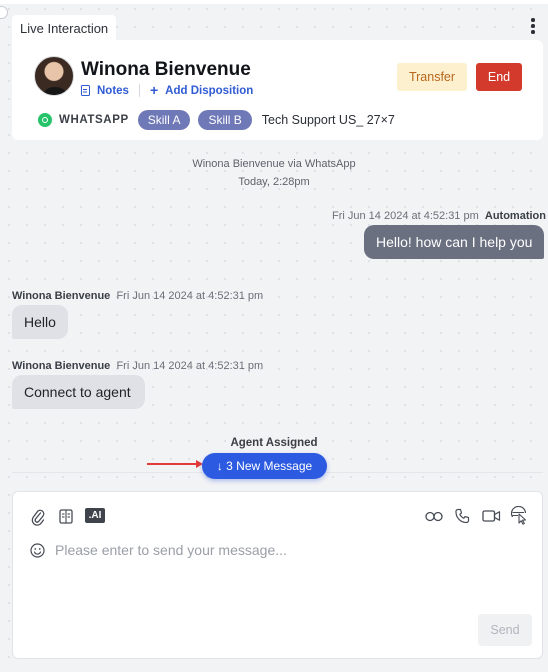 The height and width of the screenshot is (672, 548). I want to click on outgoing-message-bubble: Hello! how can I help you, so click(454, 242).